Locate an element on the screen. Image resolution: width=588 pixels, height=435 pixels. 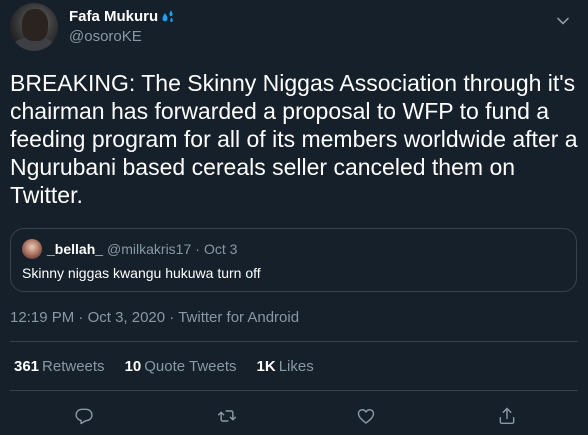
retweets-count: 361 is located at coordinates (27, 366).